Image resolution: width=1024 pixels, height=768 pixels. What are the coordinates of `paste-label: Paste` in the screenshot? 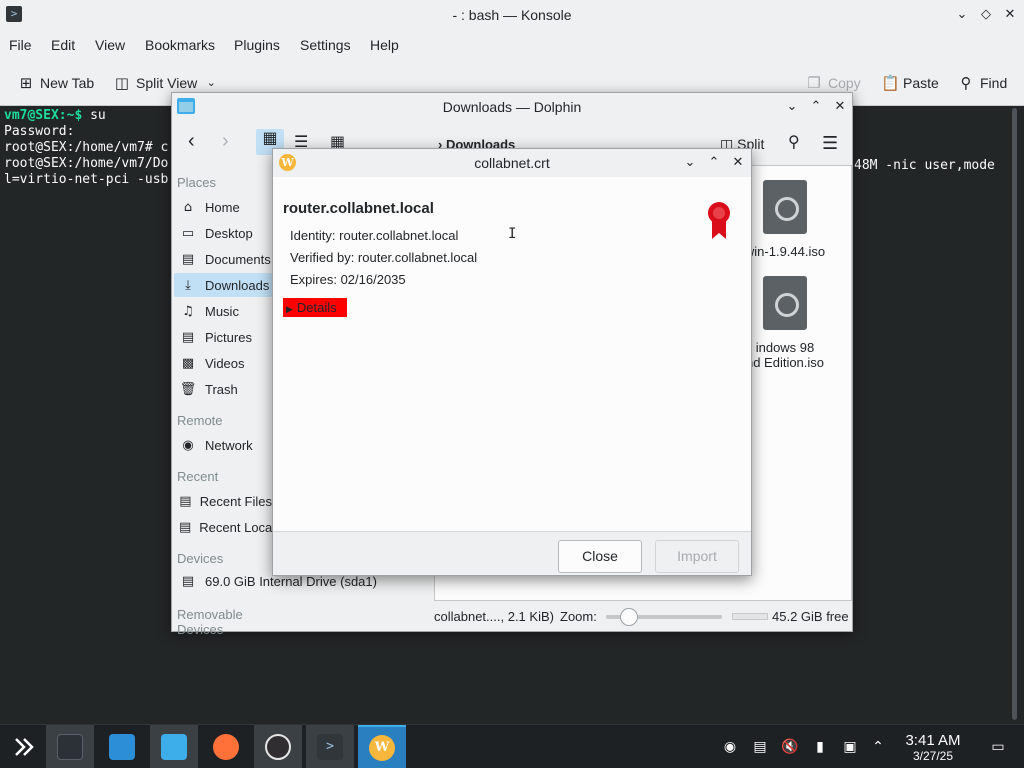 It's located at (921, 83).